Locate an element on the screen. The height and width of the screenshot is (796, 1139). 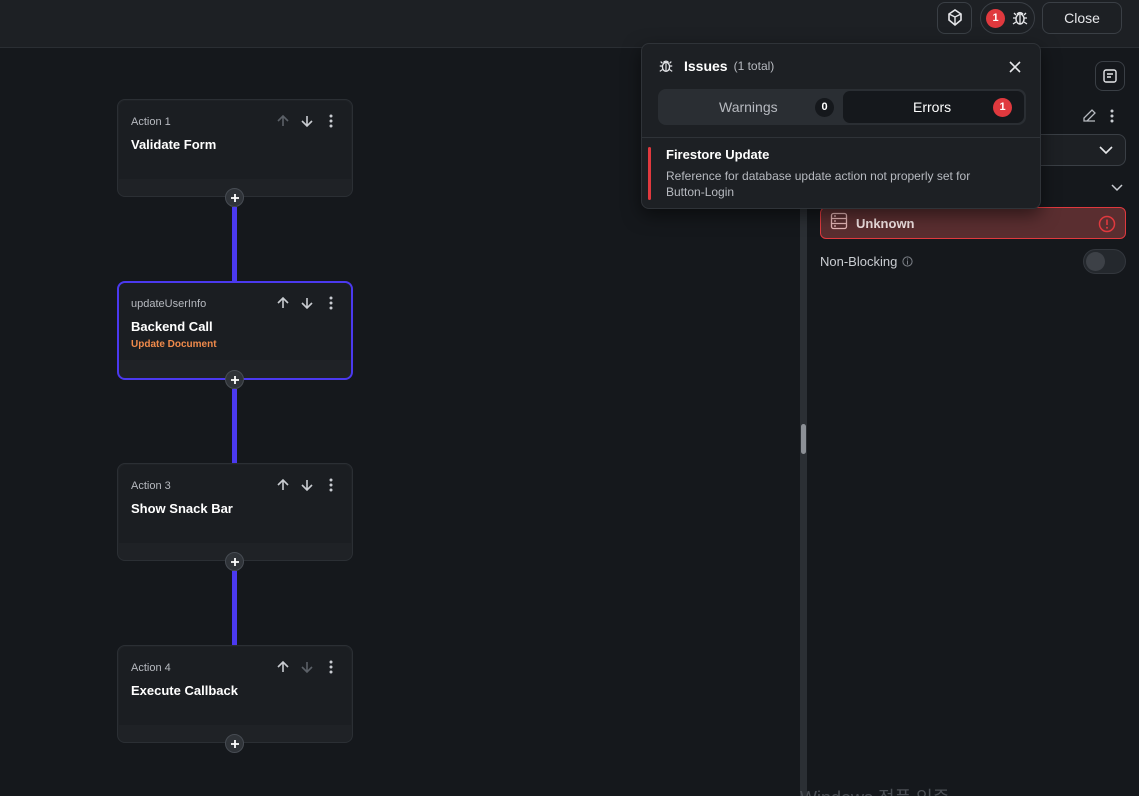
action-title: Validate Form is located at coordinates (174, 144).